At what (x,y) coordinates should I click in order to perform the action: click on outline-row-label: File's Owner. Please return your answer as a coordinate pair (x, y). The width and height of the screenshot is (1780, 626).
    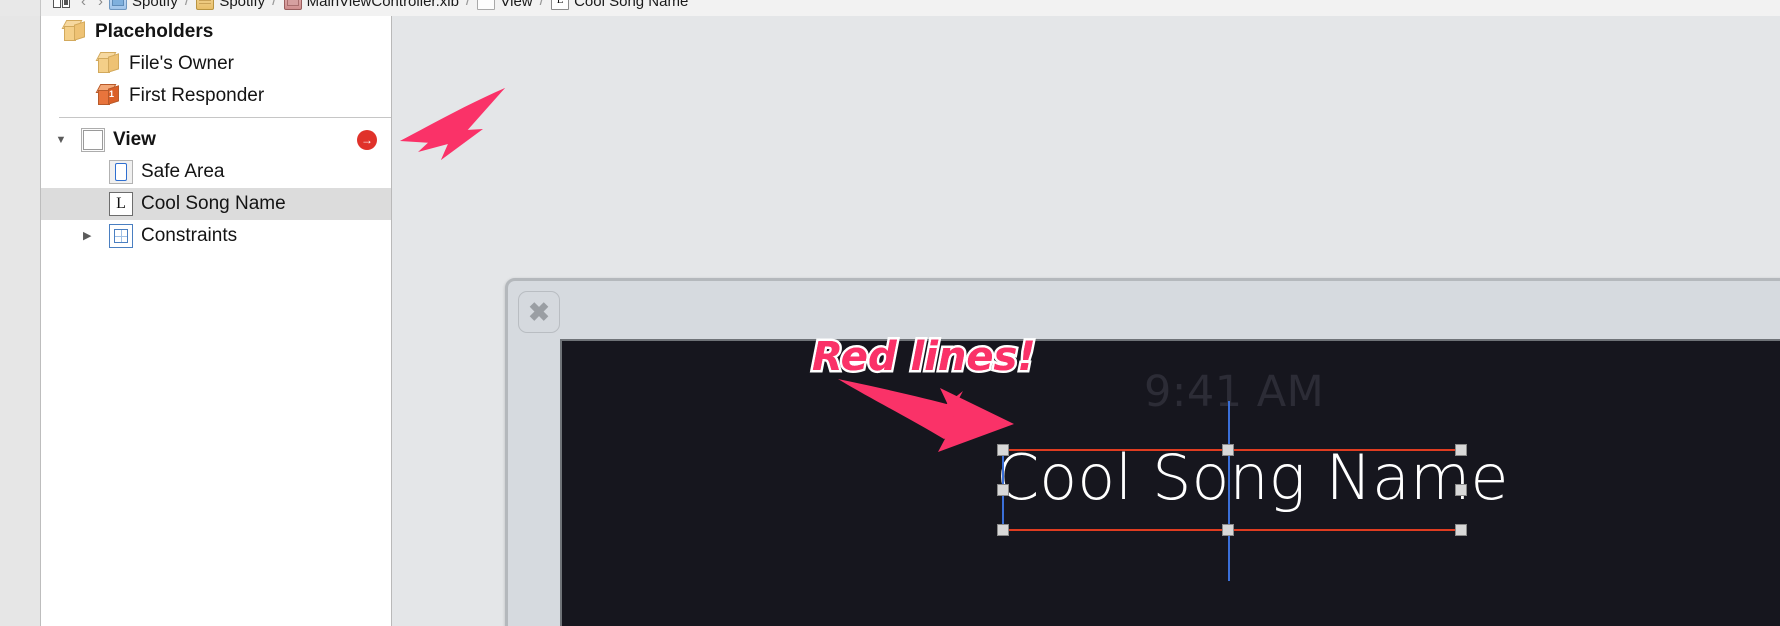
    Looking at the image, I should click on (181, 63).